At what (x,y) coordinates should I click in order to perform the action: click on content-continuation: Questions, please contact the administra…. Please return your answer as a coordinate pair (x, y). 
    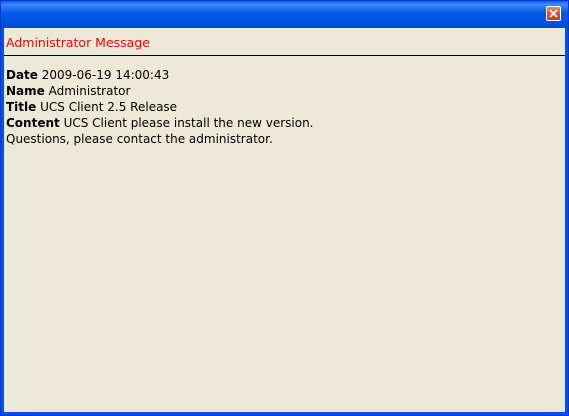
    Looking at the image, I should click on (139, 139).